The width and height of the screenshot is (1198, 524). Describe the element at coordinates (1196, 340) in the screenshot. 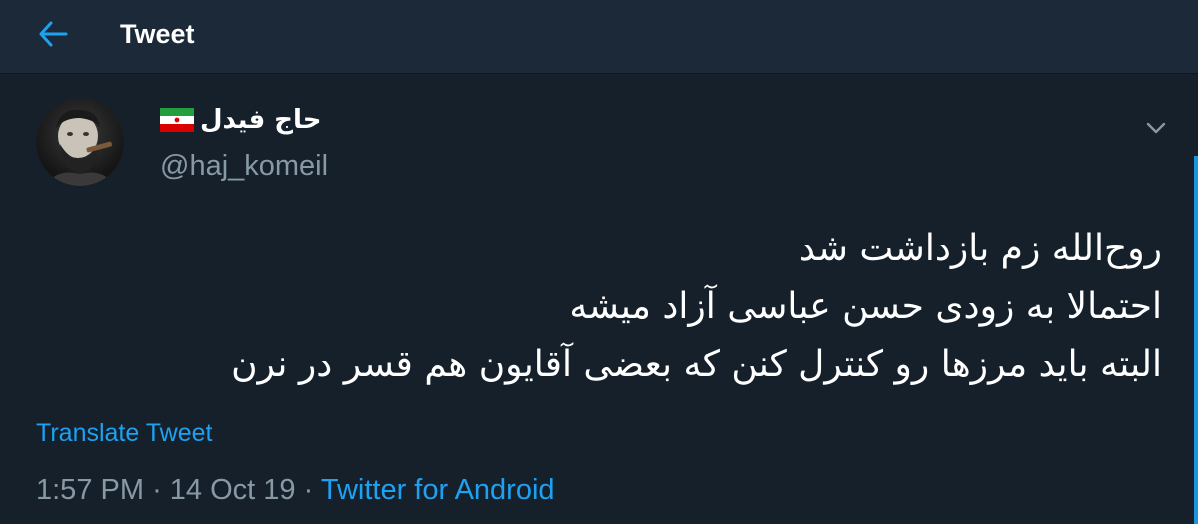

I see `scrollbar` at that location.